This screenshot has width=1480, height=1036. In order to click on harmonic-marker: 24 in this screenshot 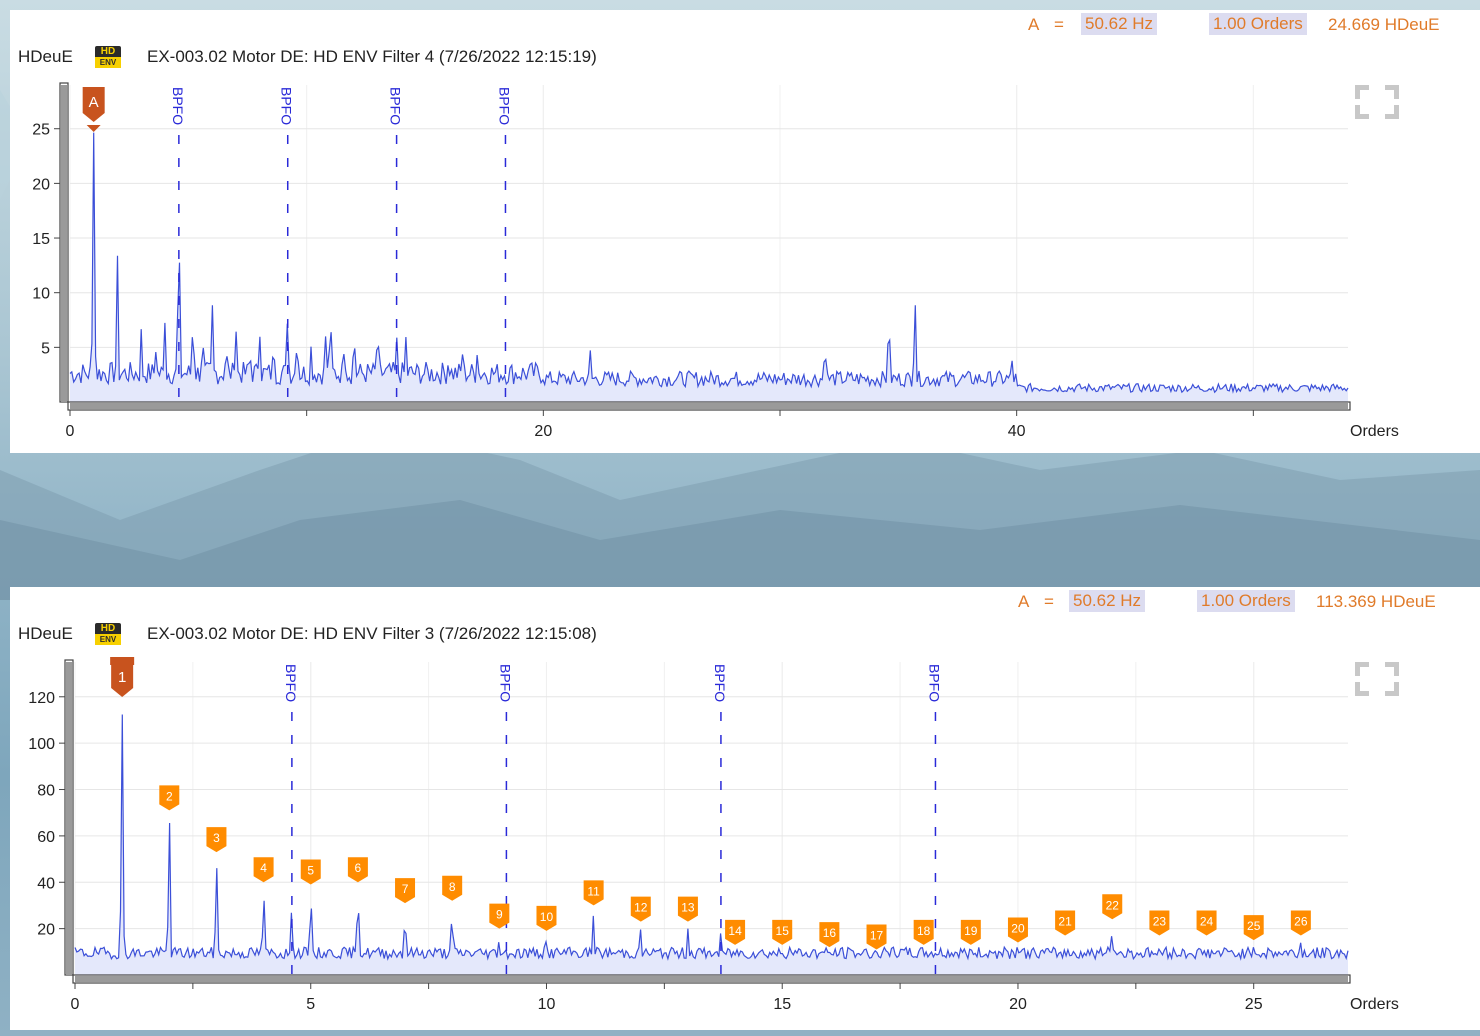, I will do `click(1206, 923)`.